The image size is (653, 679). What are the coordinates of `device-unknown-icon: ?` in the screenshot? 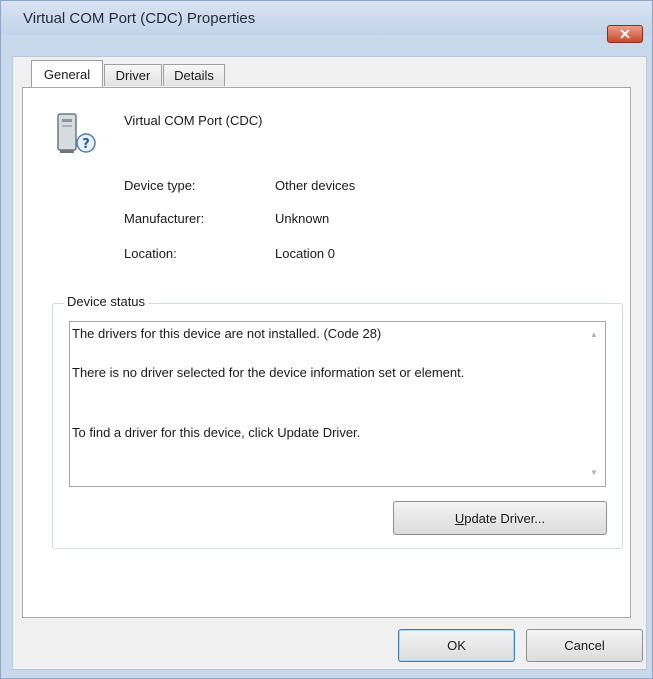 It's located at (76, 133).